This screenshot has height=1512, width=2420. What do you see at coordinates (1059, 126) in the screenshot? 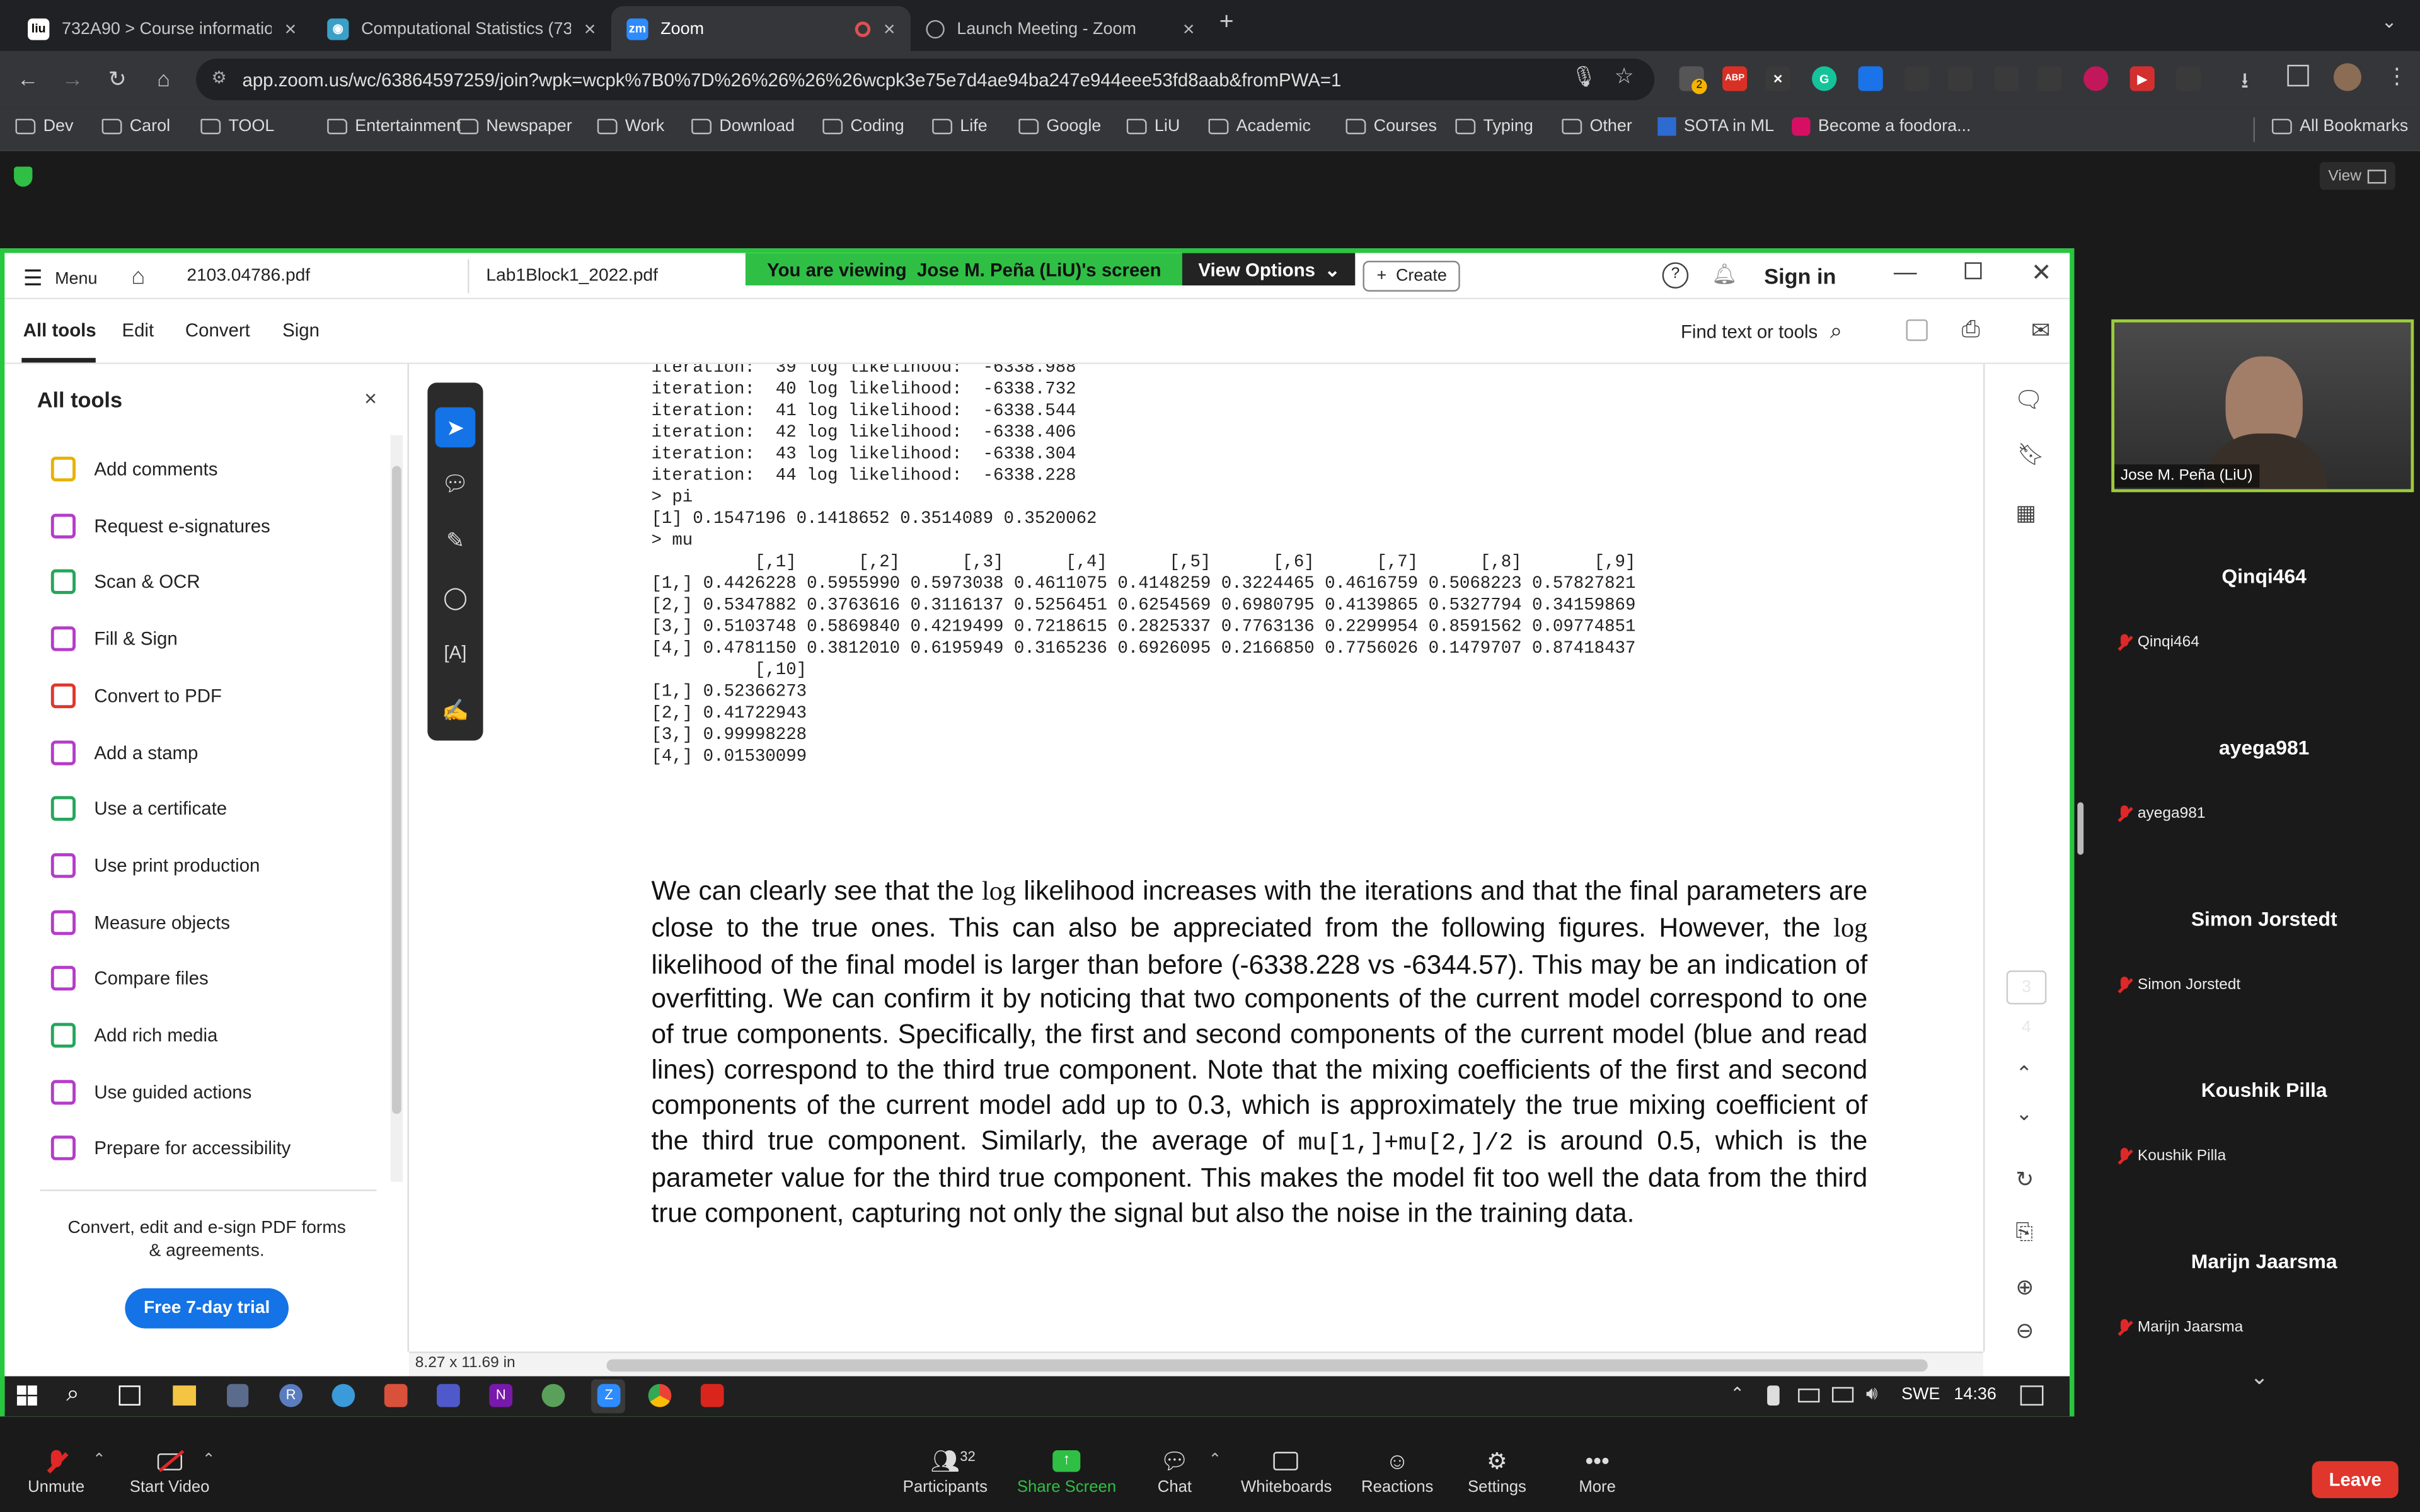
I see `bookmark-item: Google` at bounding box center [1059, 126].